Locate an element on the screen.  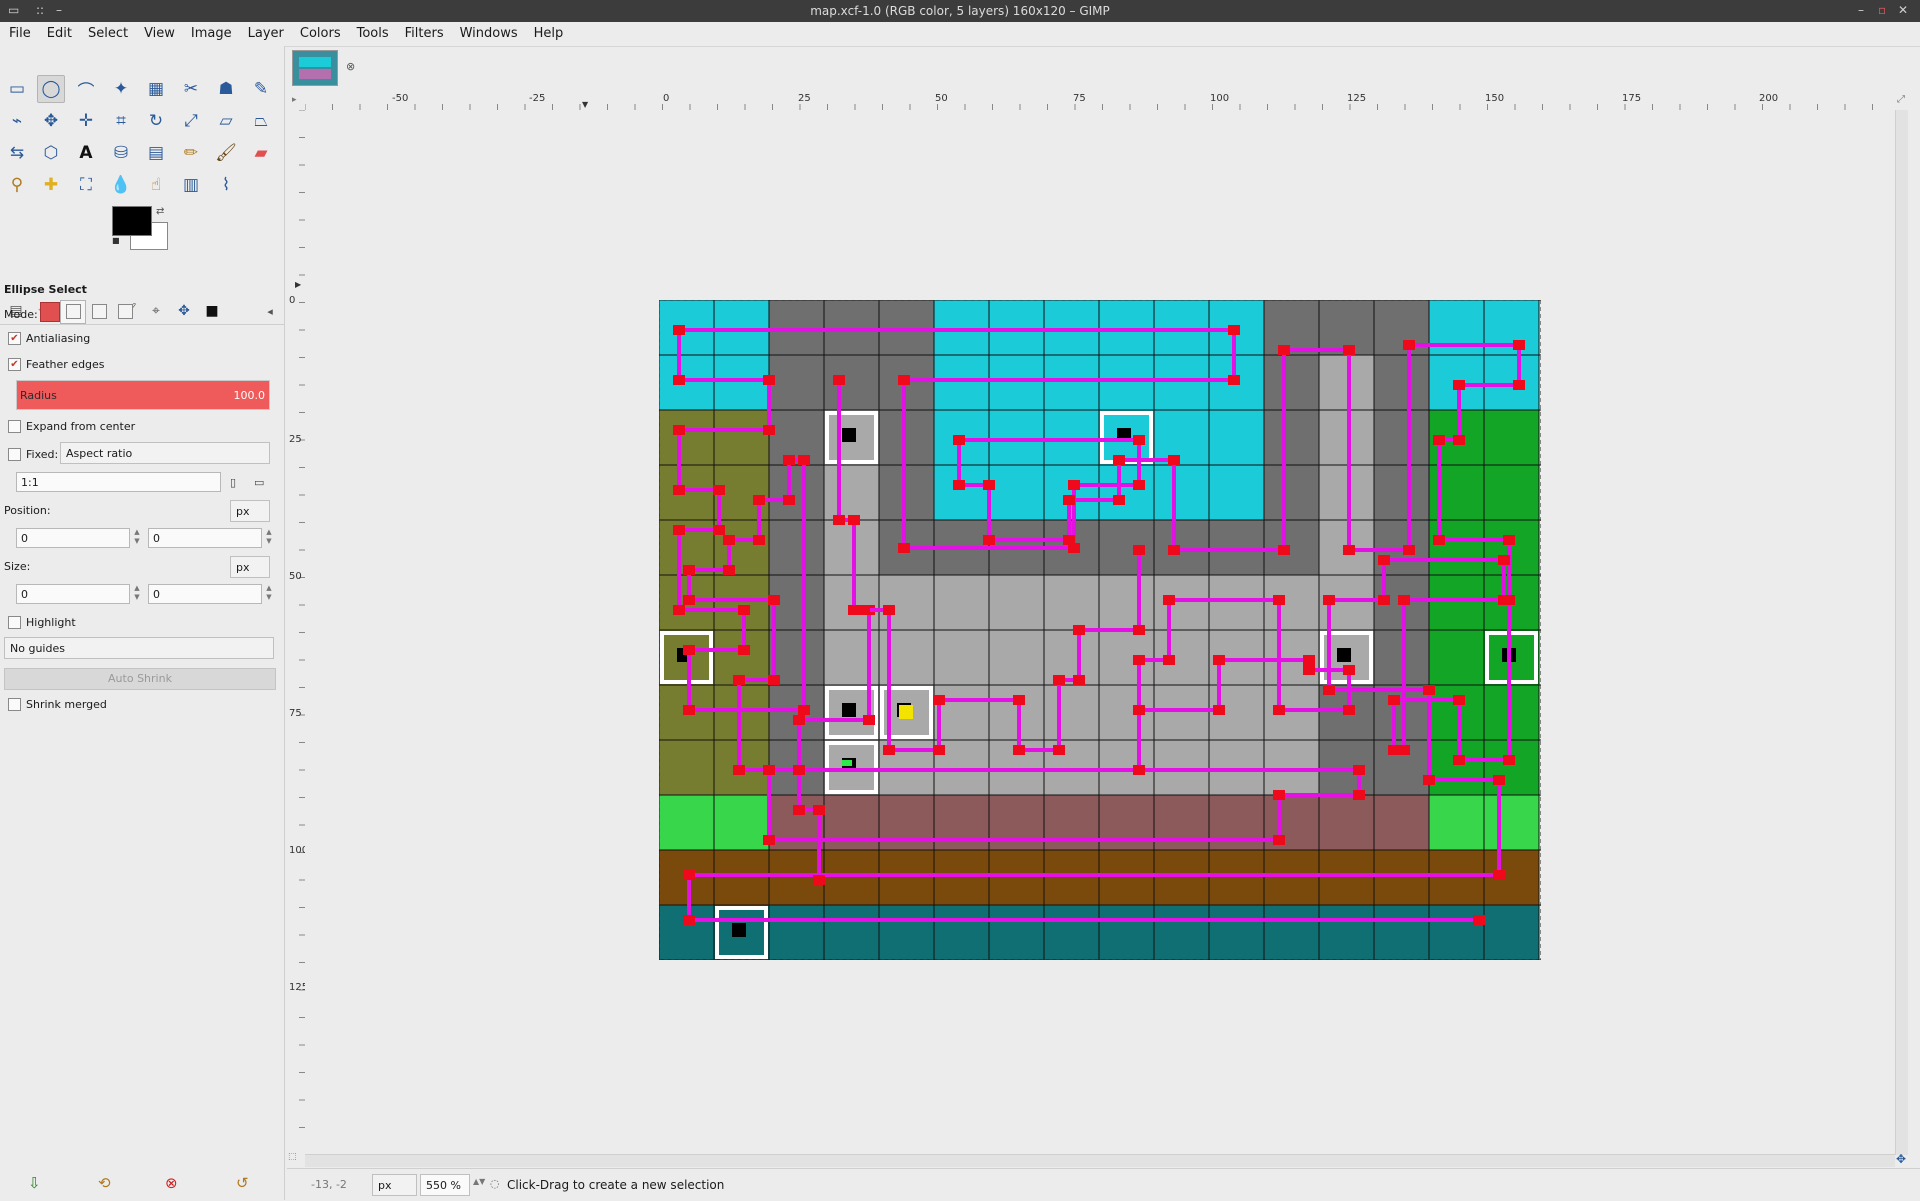
foreground-select-icon: ☗ is located at coordinates (226, 89).